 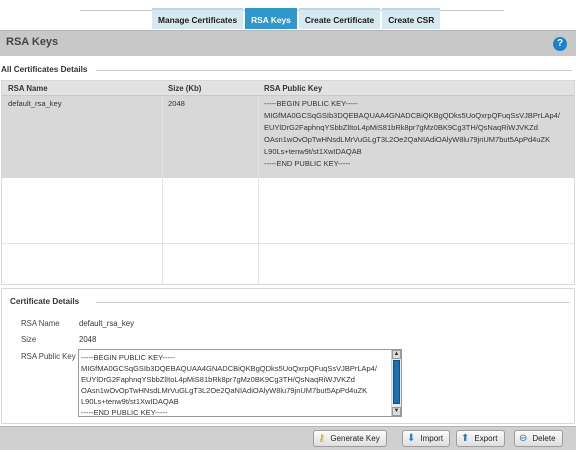 What do you see at coordinates (486, 438) in the screenshot?
I see `export-label: Export` at bounding box center [486, 438].